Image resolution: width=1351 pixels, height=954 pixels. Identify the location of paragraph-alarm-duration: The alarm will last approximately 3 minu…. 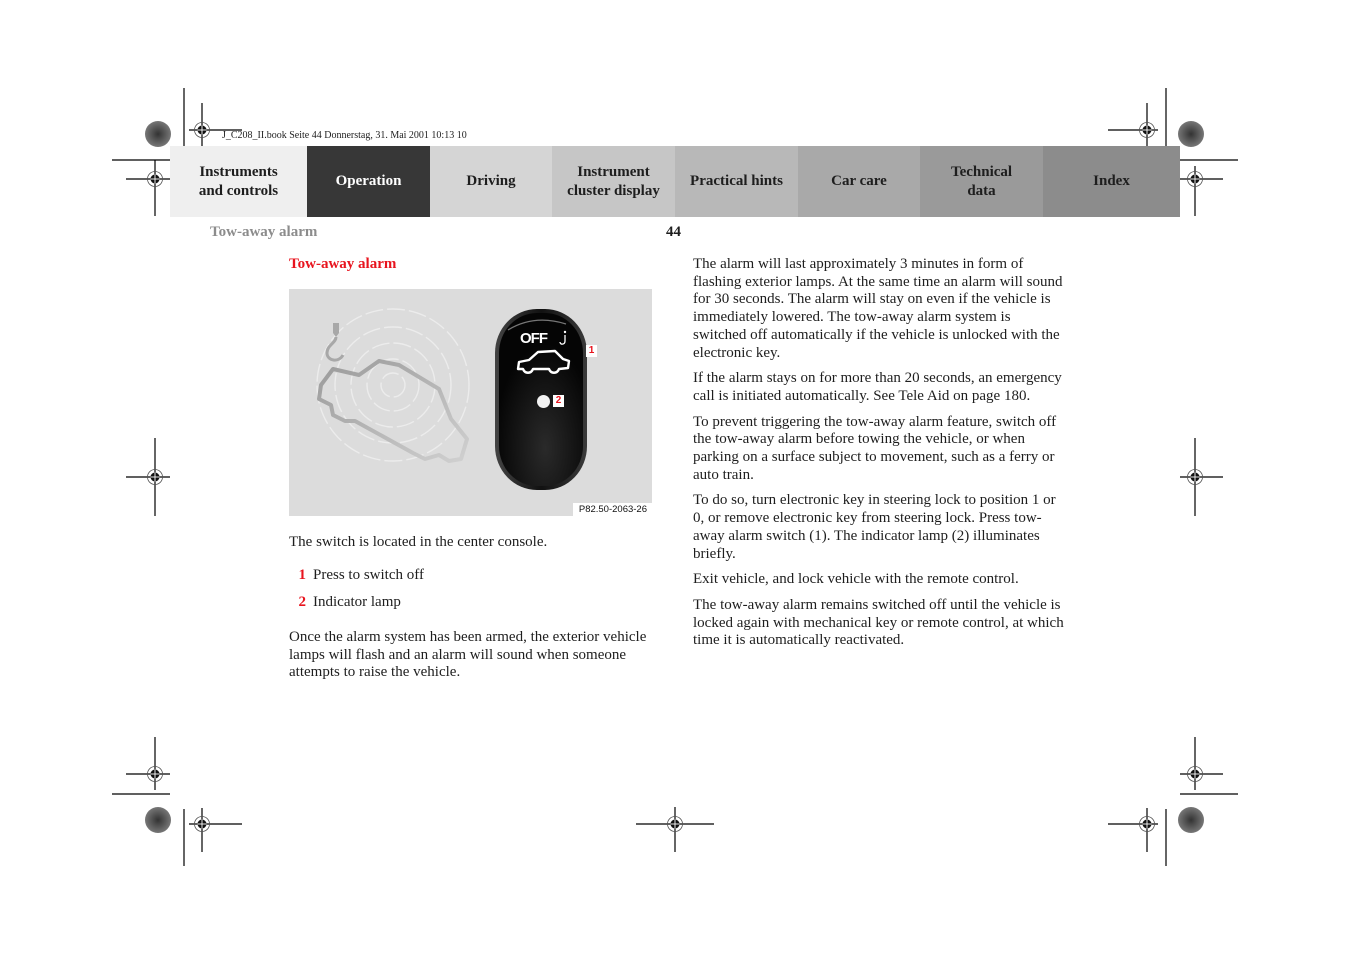
(878, 308).